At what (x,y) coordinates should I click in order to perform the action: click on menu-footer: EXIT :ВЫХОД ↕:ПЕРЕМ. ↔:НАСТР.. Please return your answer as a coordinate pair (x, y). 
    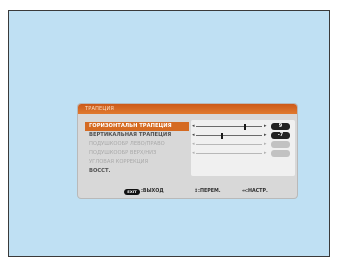
    Looking at the image, I should click on (187, 192).